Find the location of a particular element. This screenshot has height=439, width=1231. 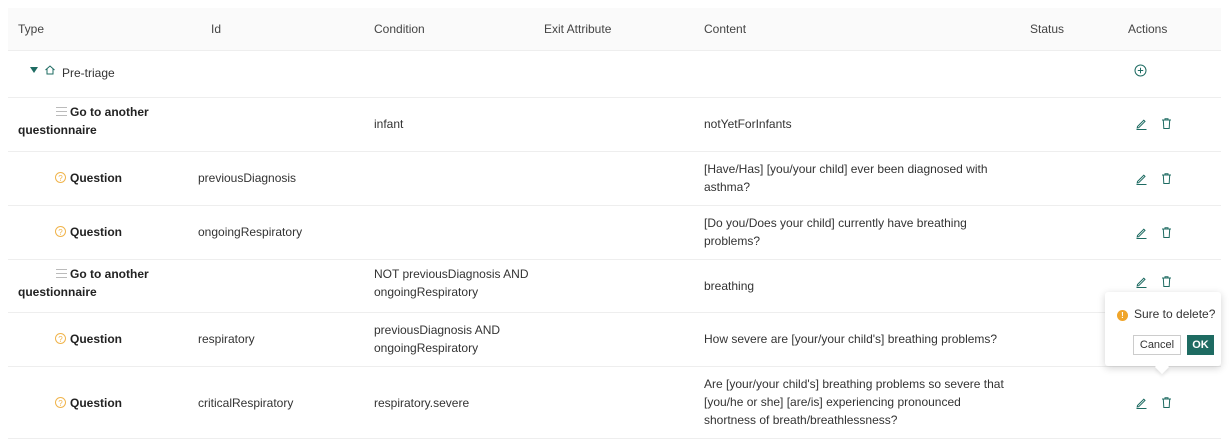

row-id: previousDiagnosis is located at coordinates (247, 178).